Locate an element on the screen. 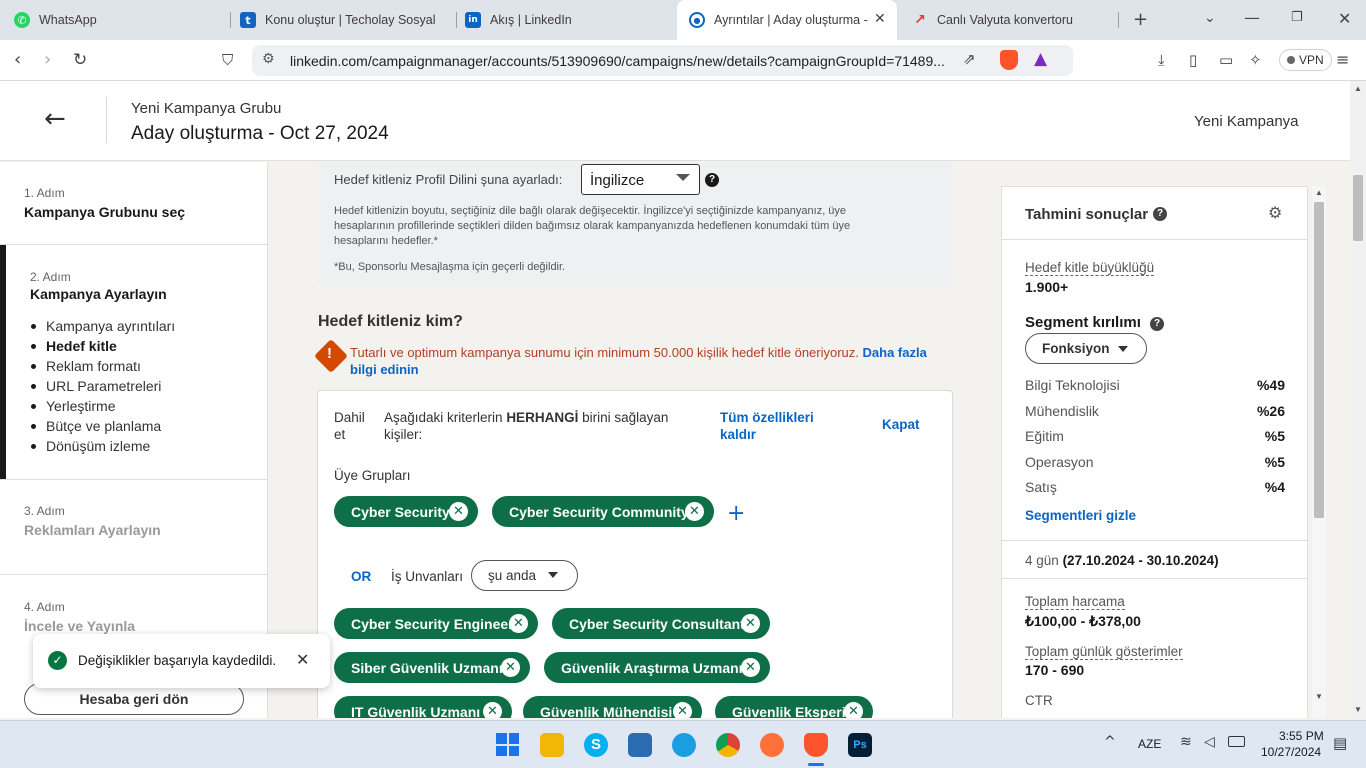 The image size is (1366, 768). notifications-icon: ▤ is located at coordinates (1340, 743).